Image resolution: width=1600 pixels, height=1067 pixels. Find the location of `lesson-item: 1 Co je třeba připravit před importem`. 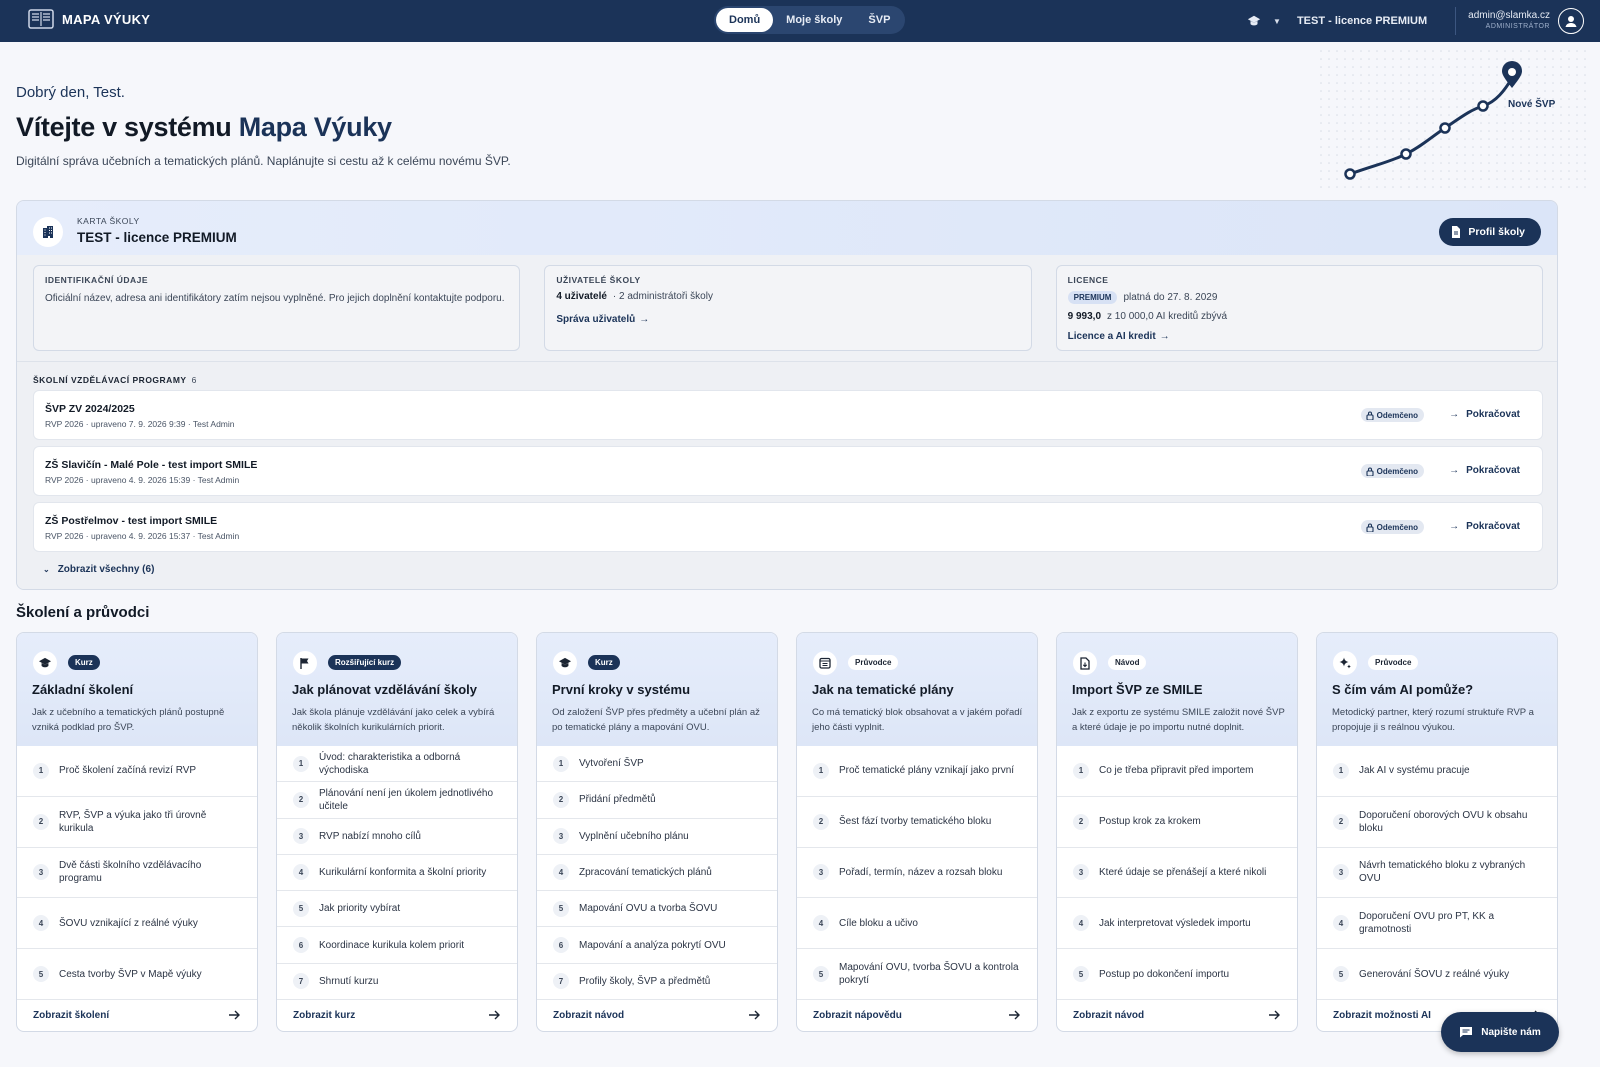

lesson-item: 1 Co je třeba připravit před importem is located at coordinates (1177, 771).